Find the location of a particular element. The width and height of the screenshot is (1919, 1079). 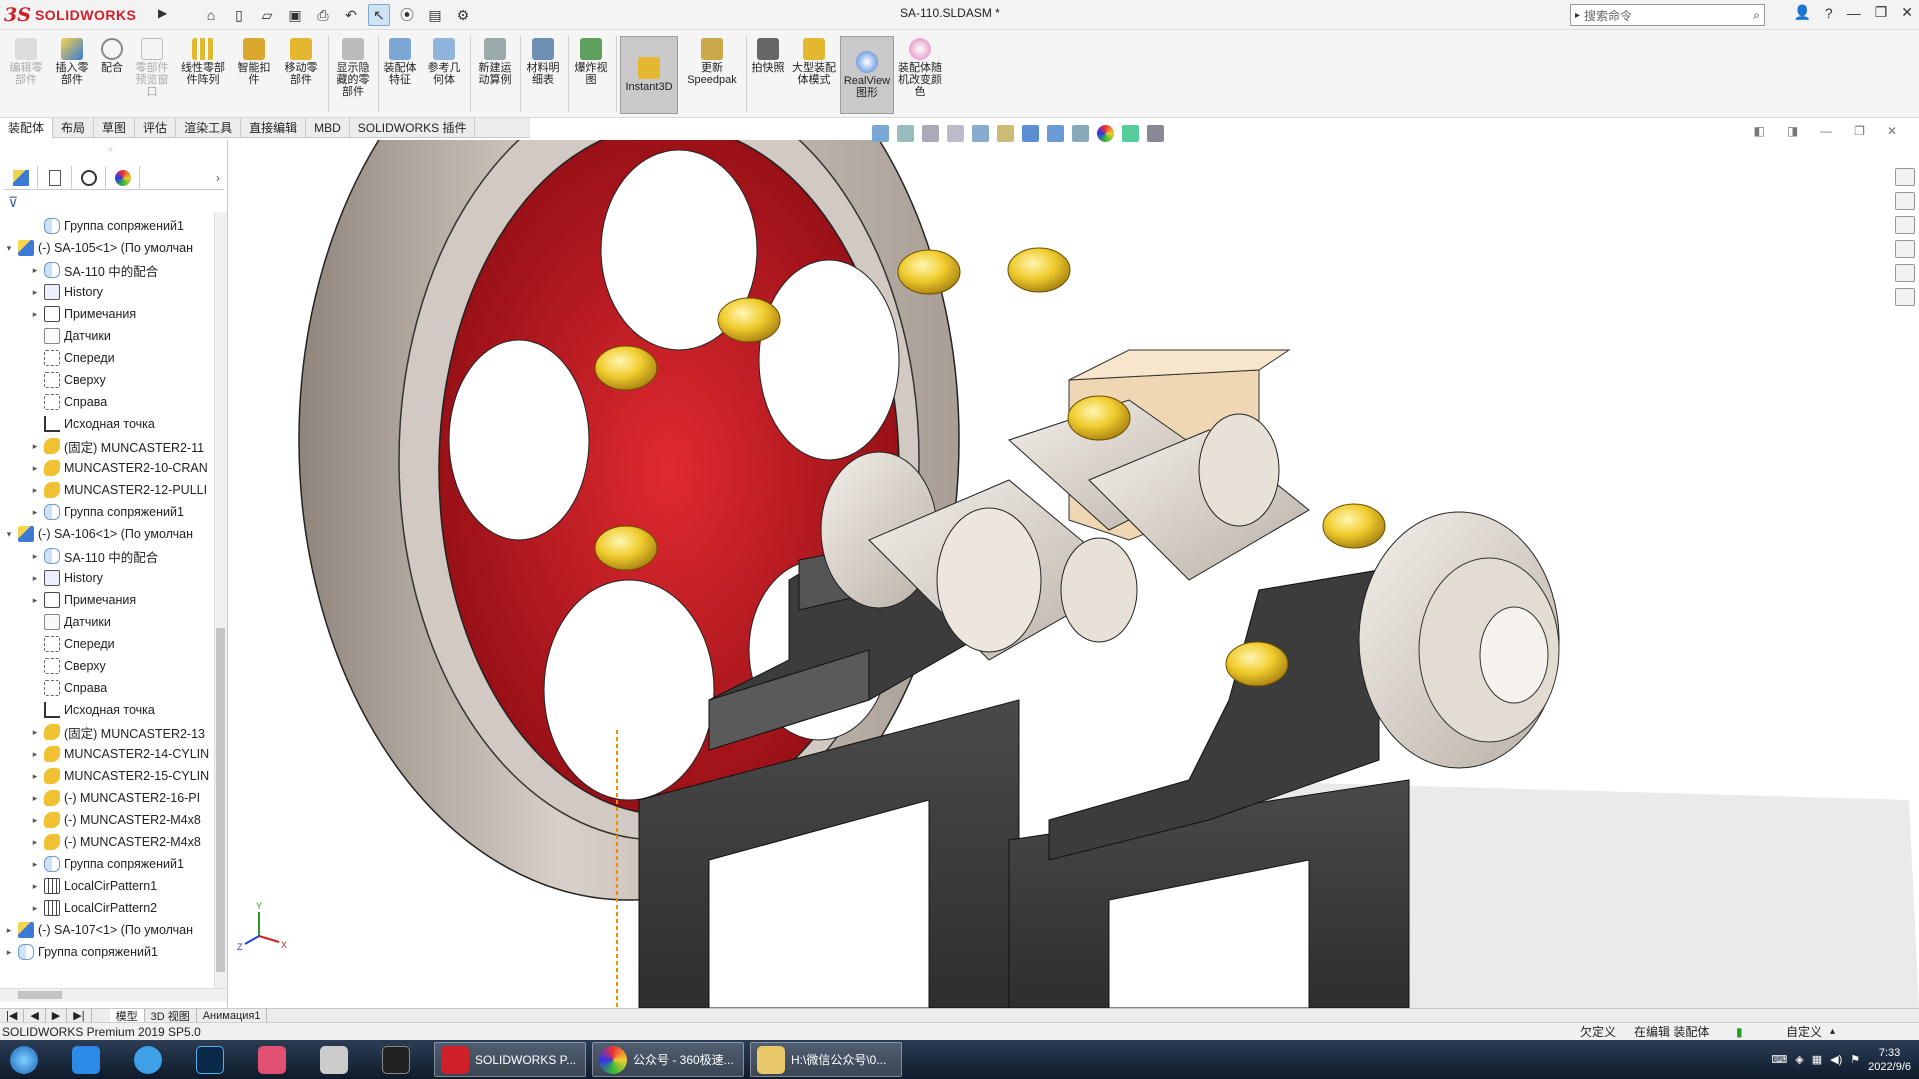

linear-pattern-button: 线性零部件阵列 is located at coordinates (203, 62).